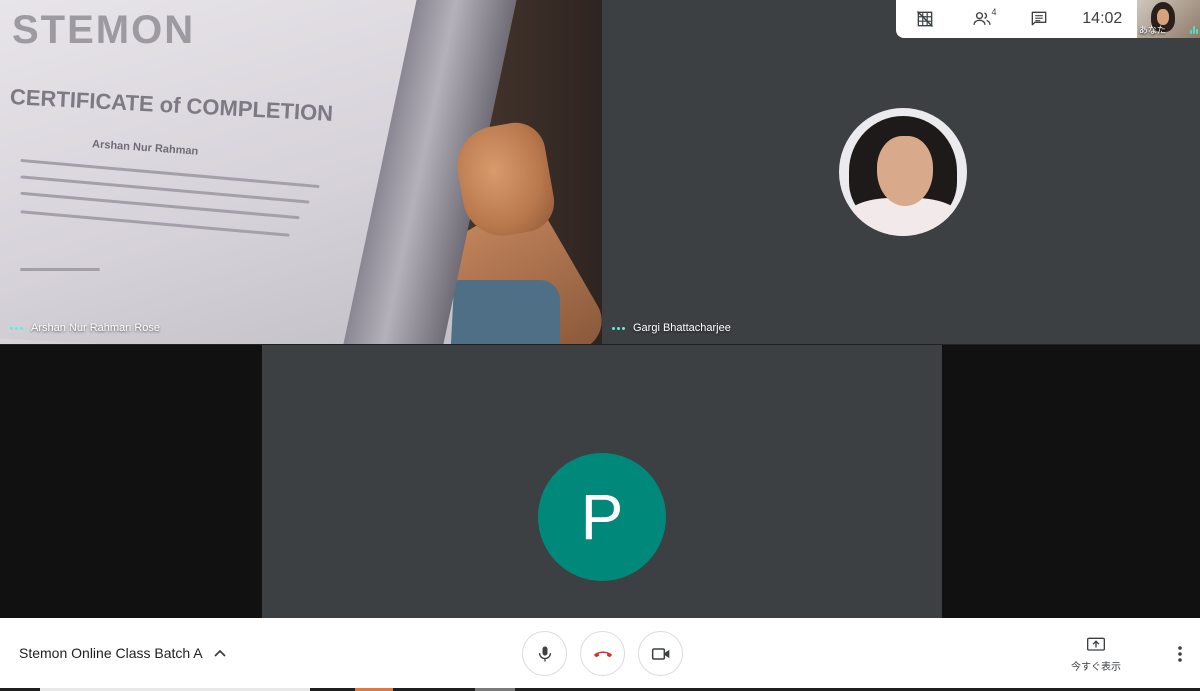 The height and width of the screenshot is (691, 1200). I want to click on certificate-logo: STEMON, so click(104, 30).